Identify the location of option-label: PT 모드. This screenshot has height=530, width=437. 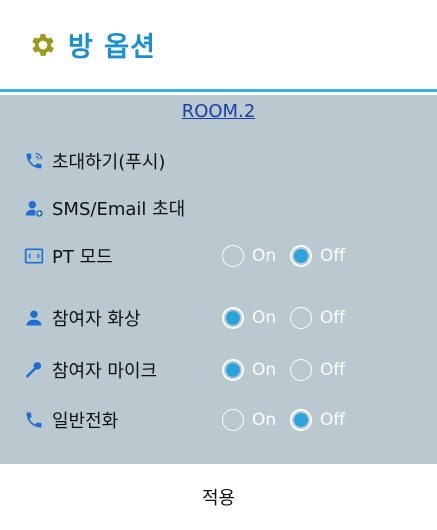
(82, 257).